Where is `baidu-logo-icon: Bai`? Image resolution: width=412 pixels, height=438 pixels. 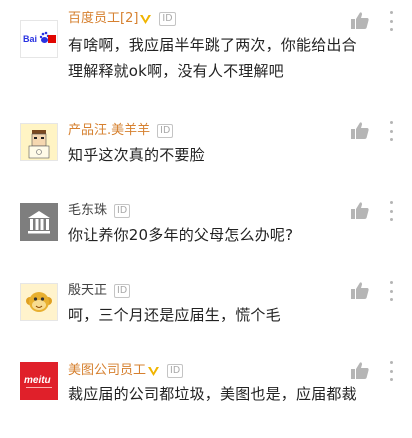 baidu-logo-icon: Bai is located at coordinates (39, 37).